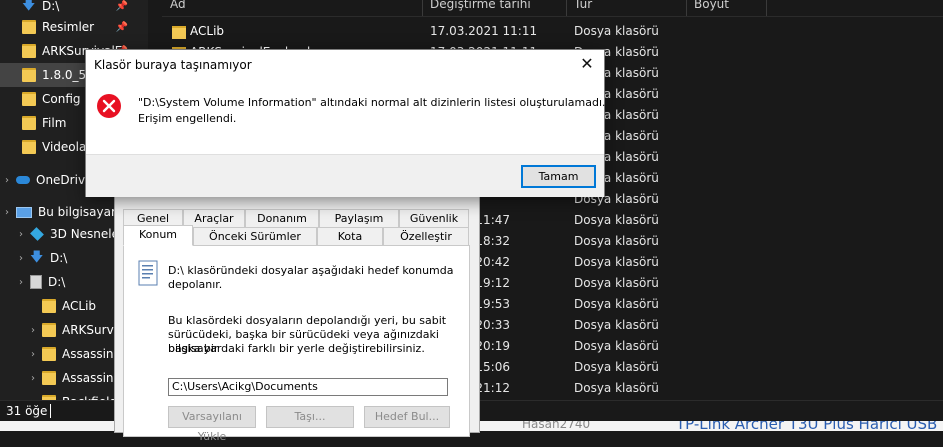 The image size is (943, 447). I want to click on error-detail: Erişim engellendi., so click(187, 118).